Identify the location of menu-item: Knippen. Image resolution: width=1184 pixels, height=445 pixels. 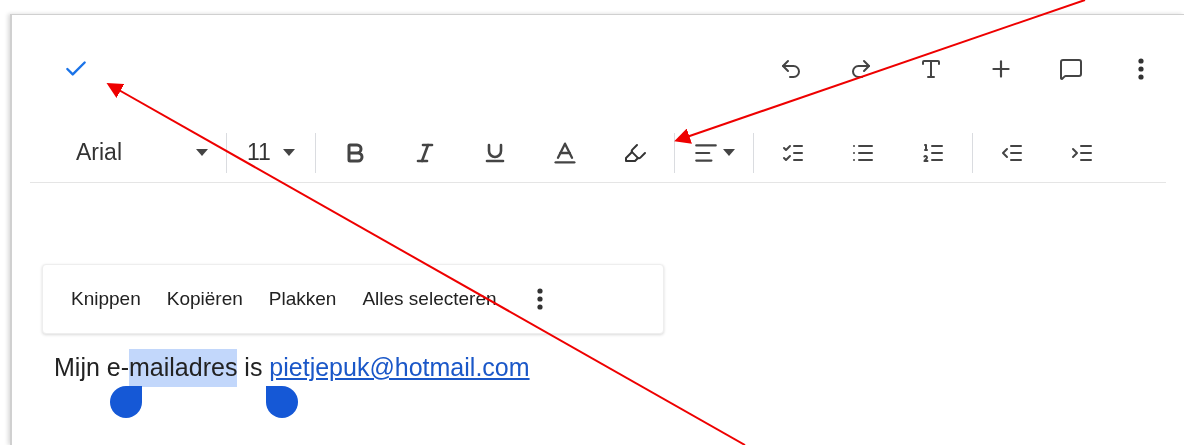
(106, 299).